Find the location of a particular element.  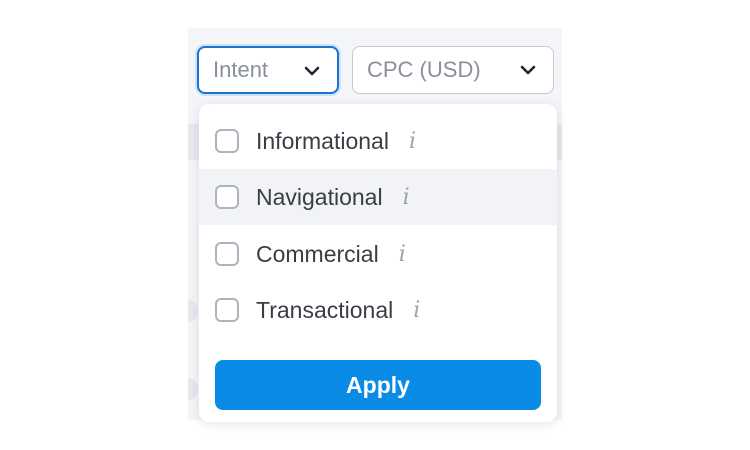

transactional-checkbox is located at coordinates (227, 310).